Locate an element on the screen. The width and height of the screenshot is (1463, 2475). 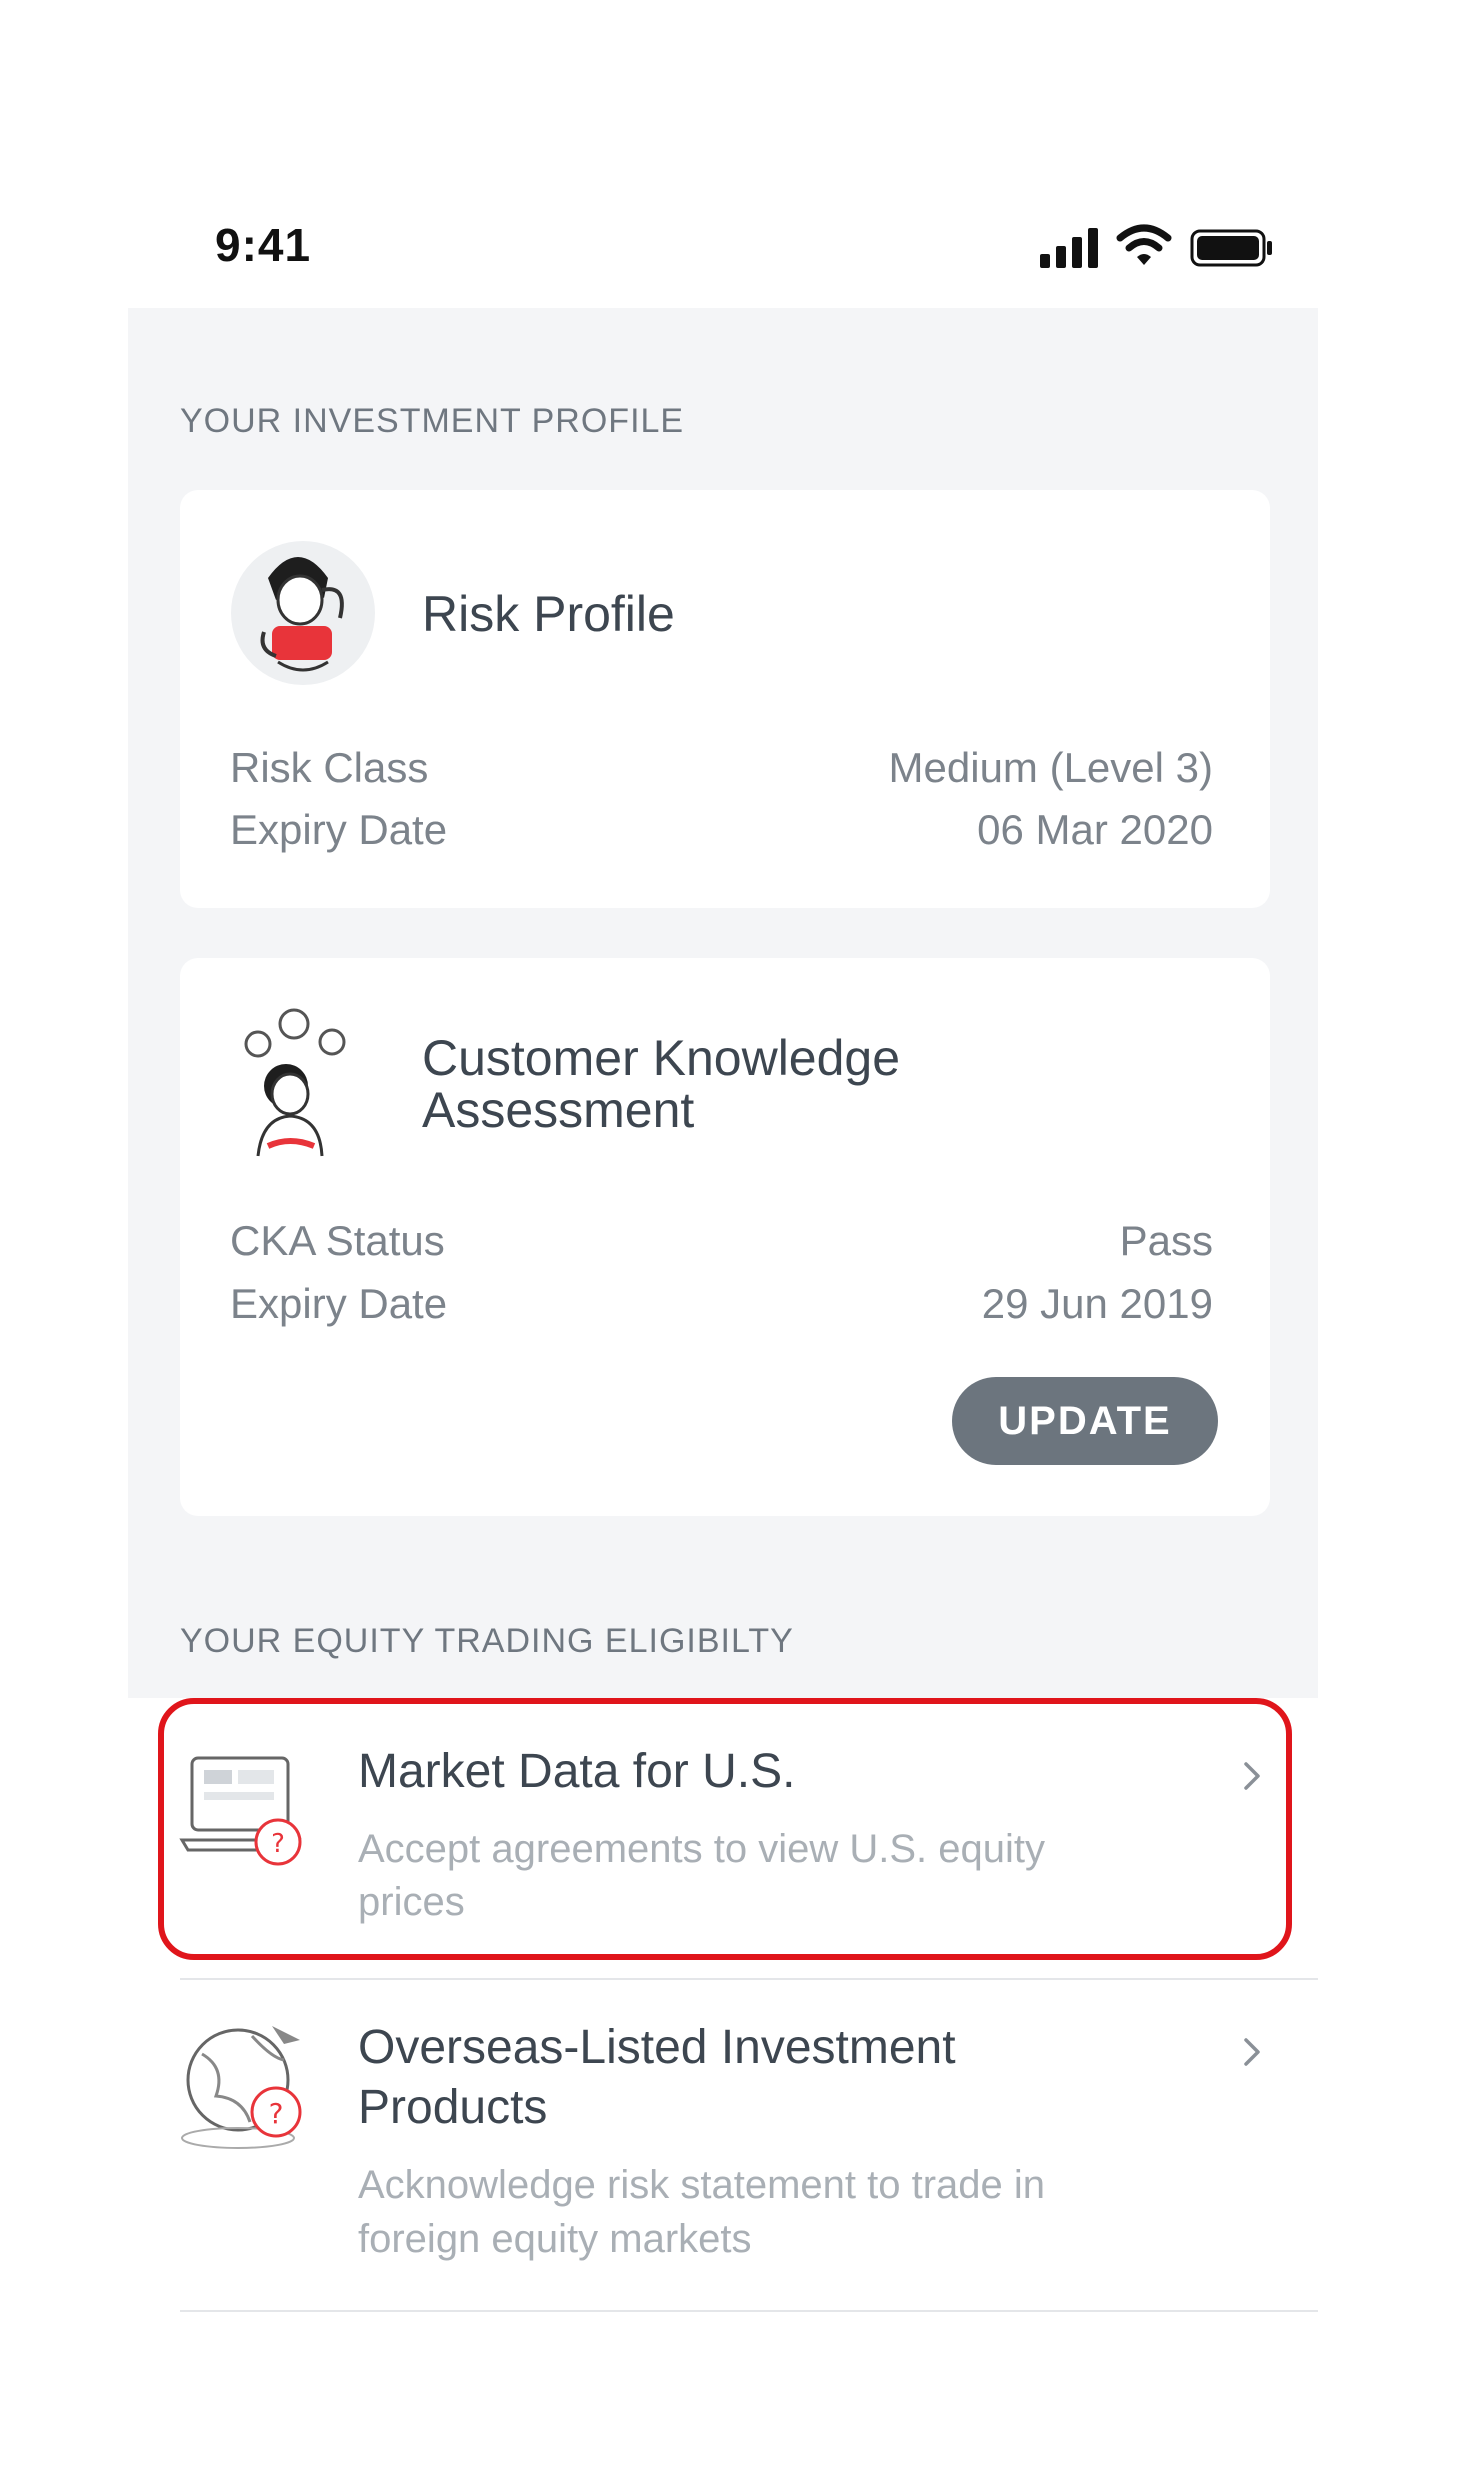
update-button: UPDATE is located at coordinates (1085, 1421).